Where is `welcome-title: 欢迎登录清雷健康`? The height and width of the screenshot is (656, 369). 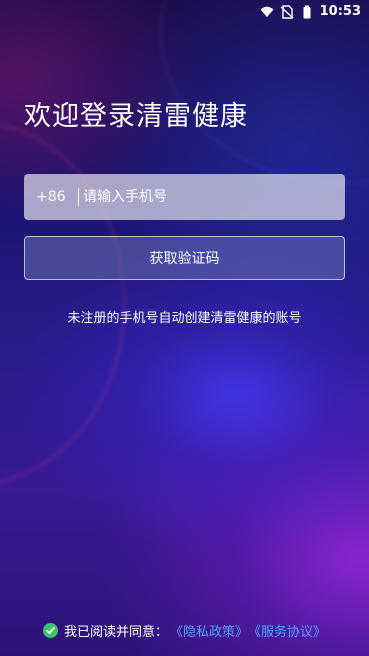 welcome-title: 欢迎登录清雷健康 is located at coordinates (136, 116).